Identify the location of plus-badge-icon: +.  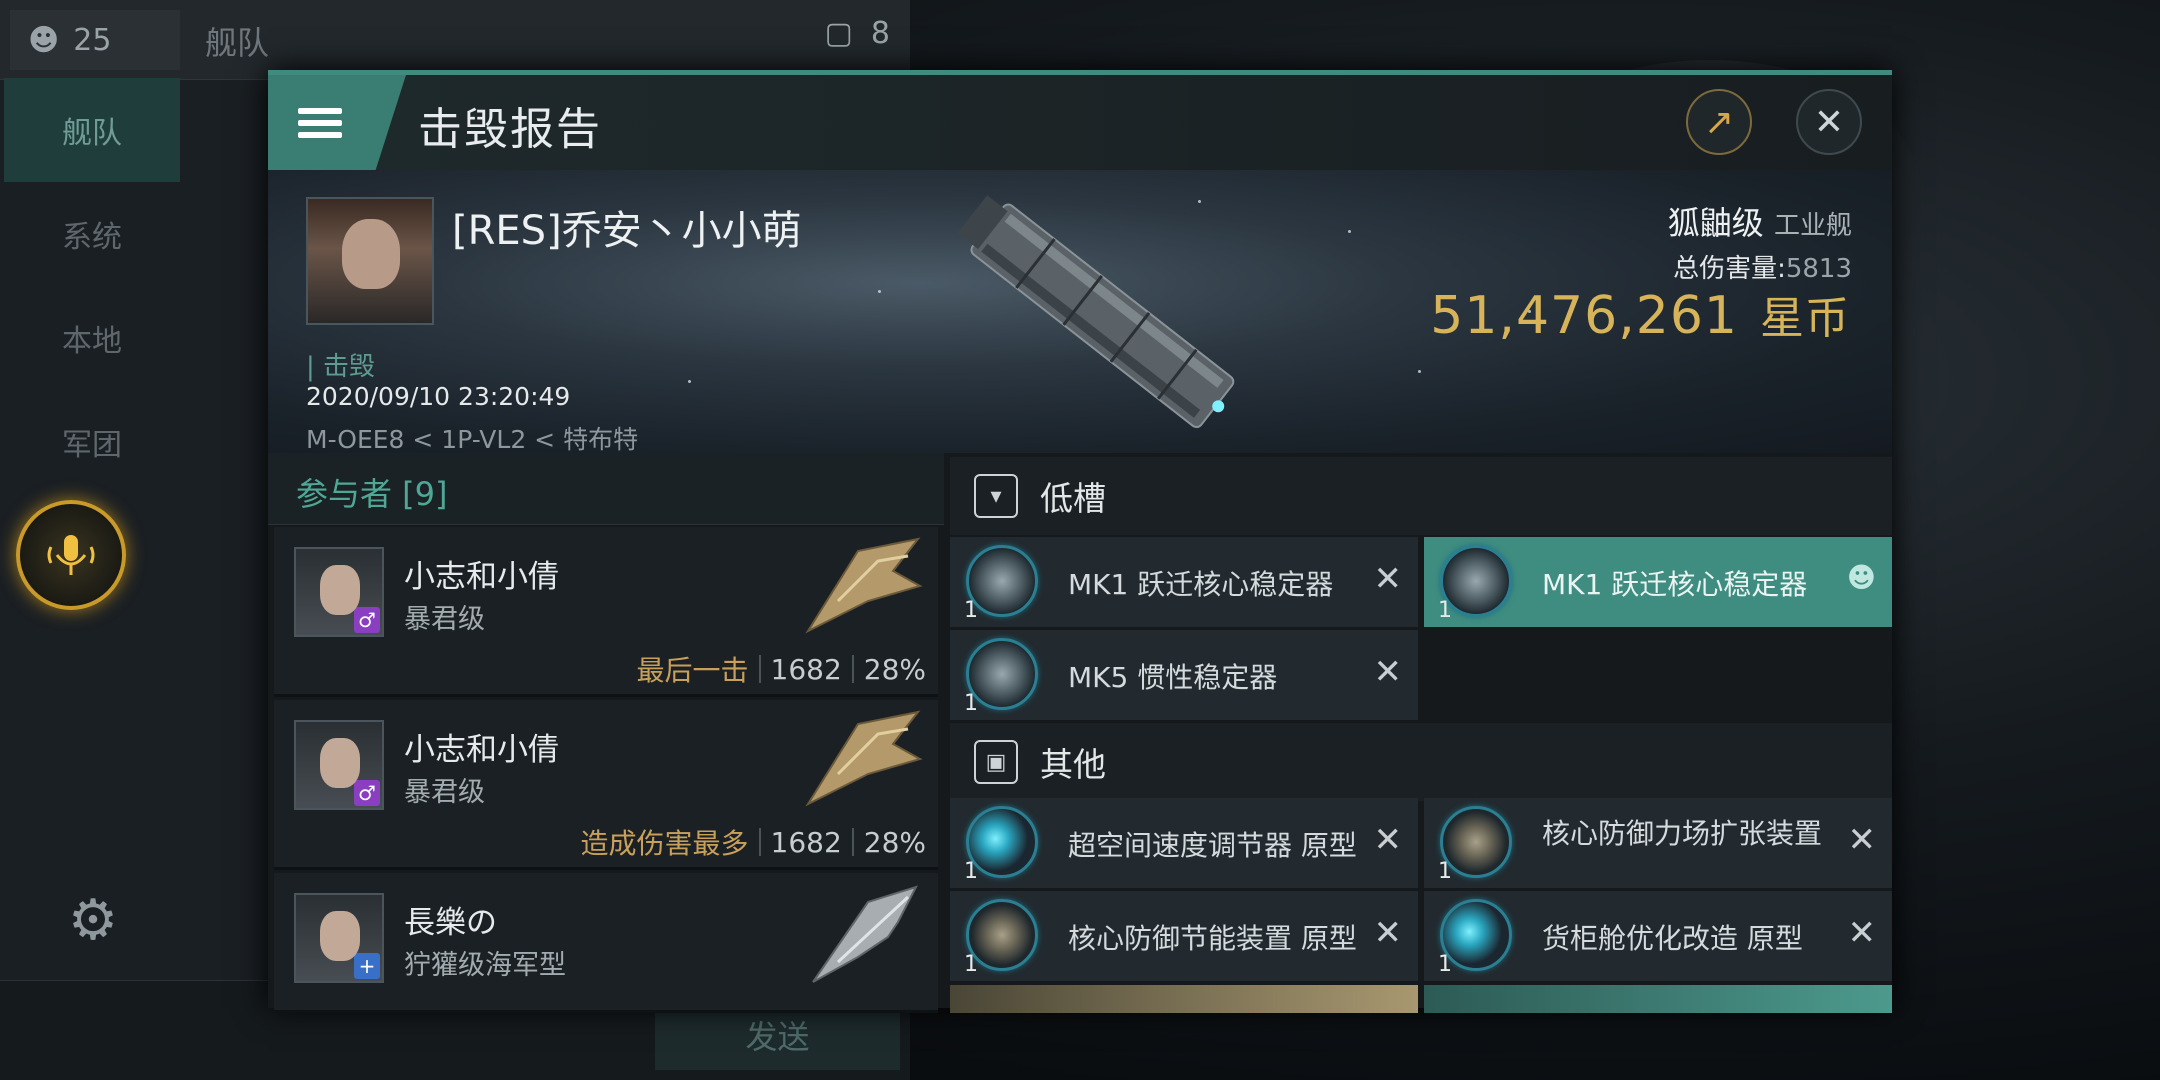
(367, 966).